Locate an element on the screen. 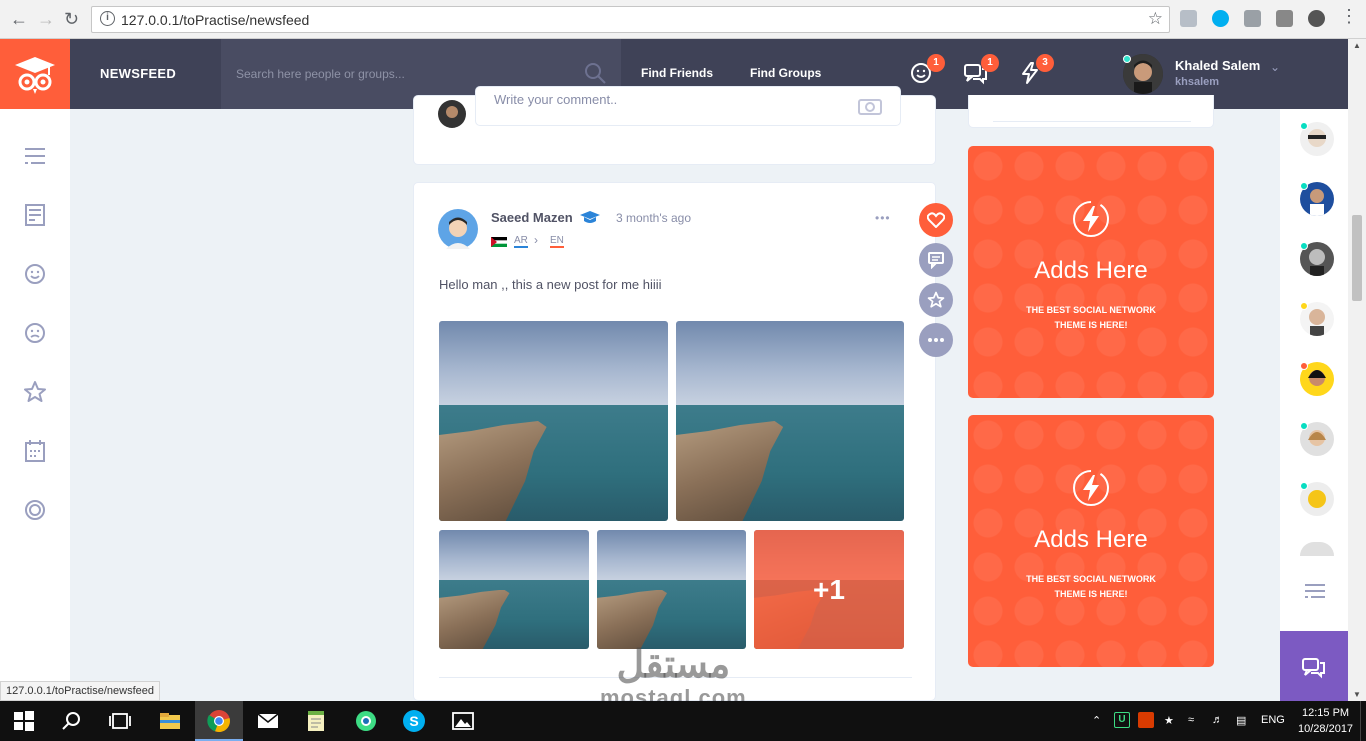  skype-icon: S is located at coordinates (414, 721).